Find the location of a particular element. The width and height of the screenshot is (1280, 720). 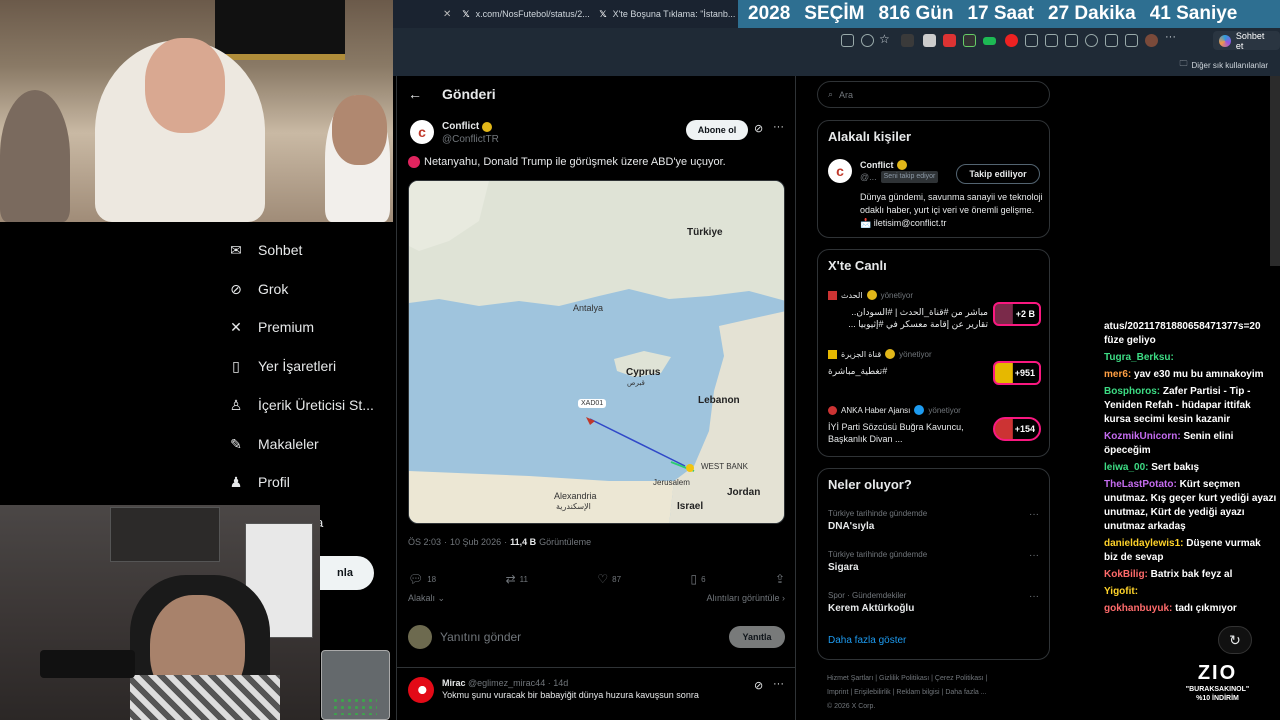

reply-author-name: Mirac is located at coordinates (454, 683).